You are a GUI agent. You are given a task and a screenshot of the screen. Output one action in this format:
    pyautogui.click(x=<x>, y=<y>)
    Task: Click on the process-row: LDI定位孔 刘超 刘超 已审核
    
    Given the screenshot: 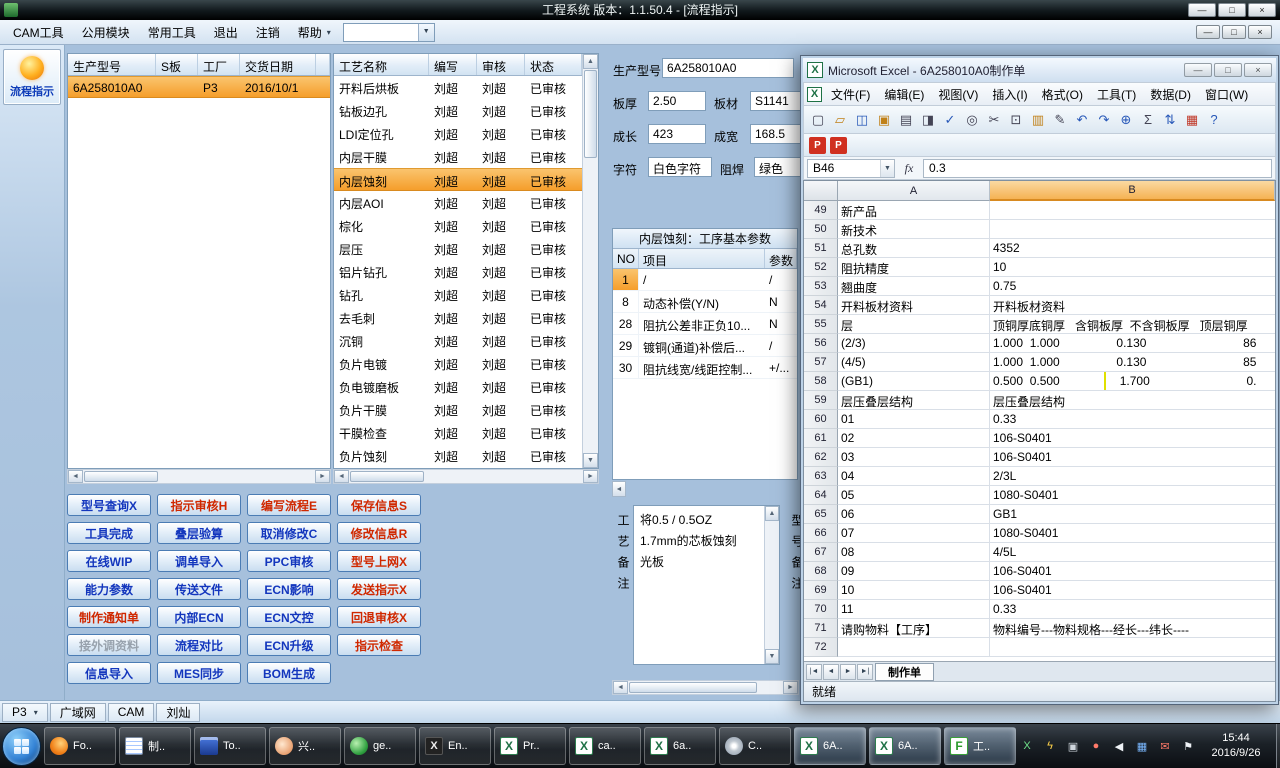 What is the action you would take?
    pyautogui.click(x=458, y=133)
    